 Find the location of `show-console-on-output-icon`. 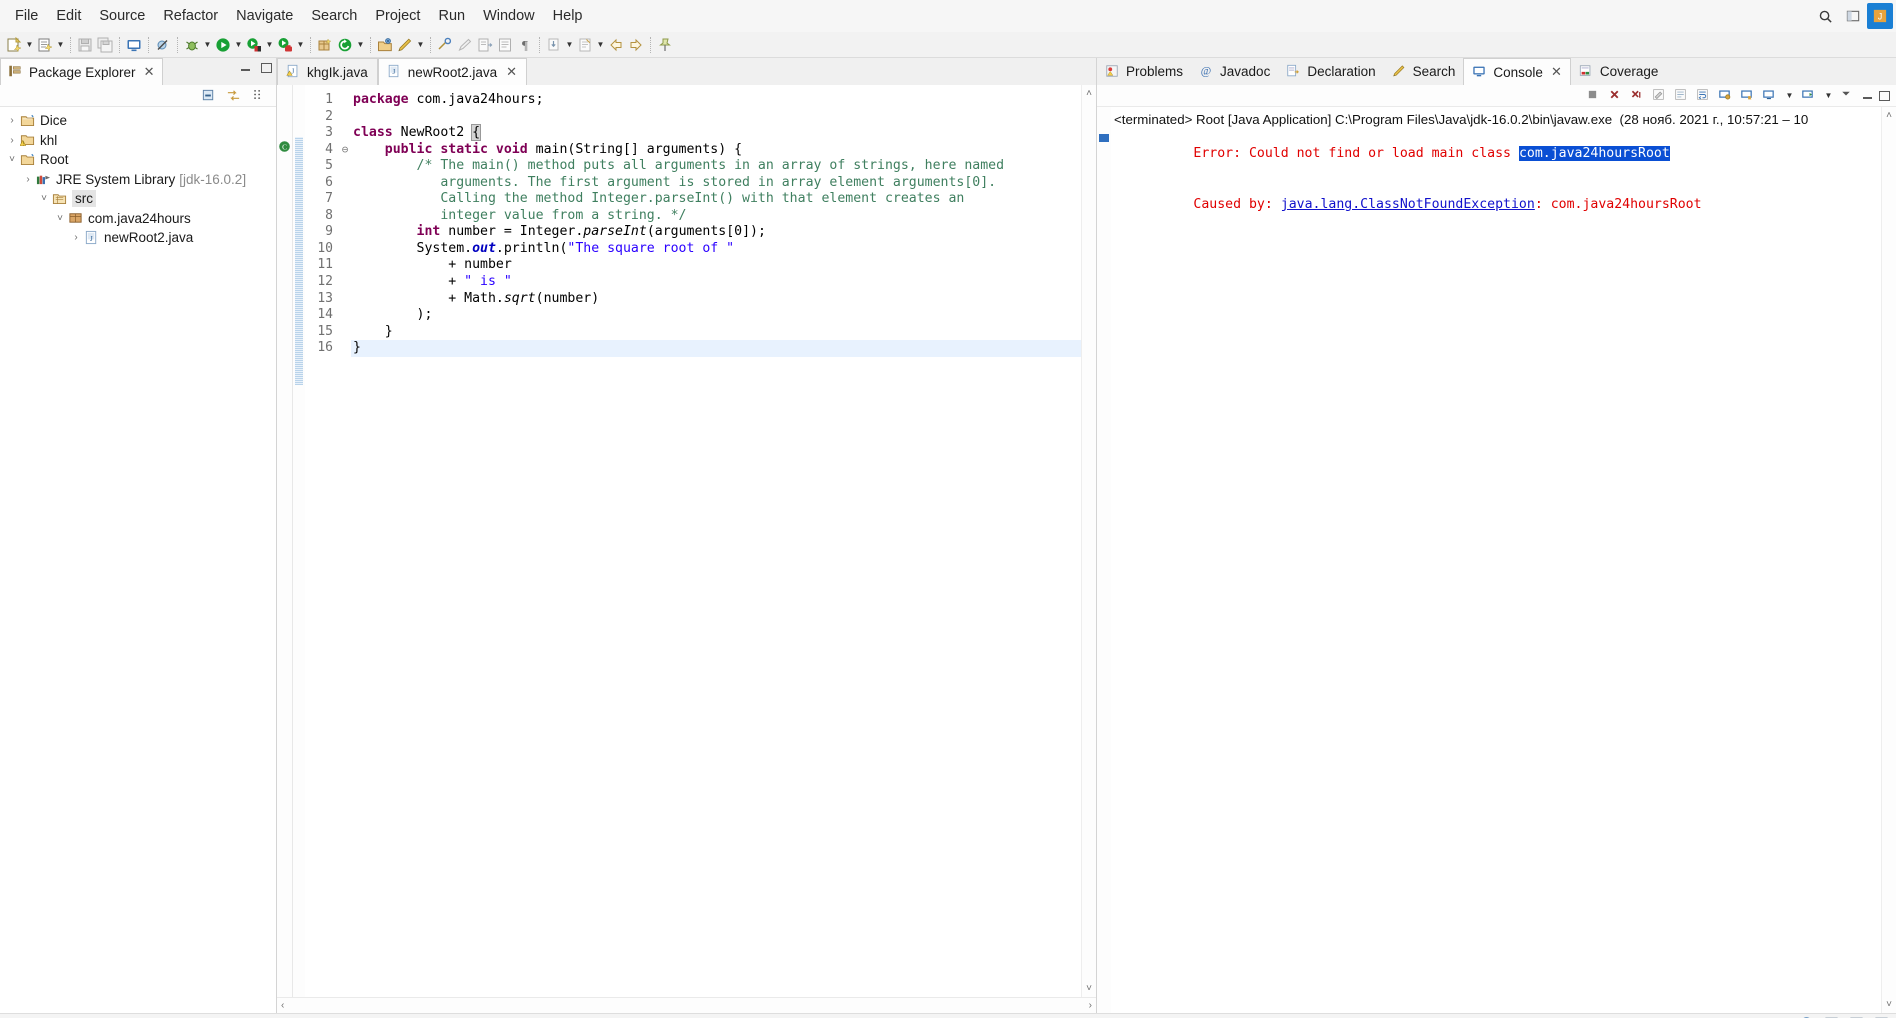

show-console-on-output-icon is located at coordinates (1726, 96).